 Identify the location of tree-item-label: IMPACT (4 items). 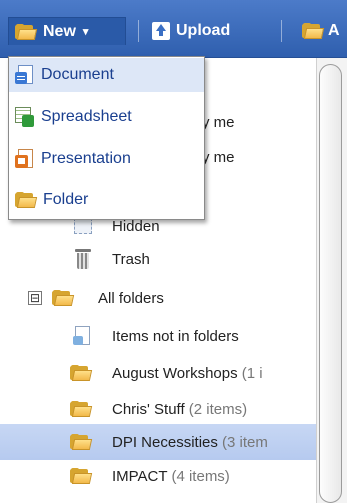
(171, 476).